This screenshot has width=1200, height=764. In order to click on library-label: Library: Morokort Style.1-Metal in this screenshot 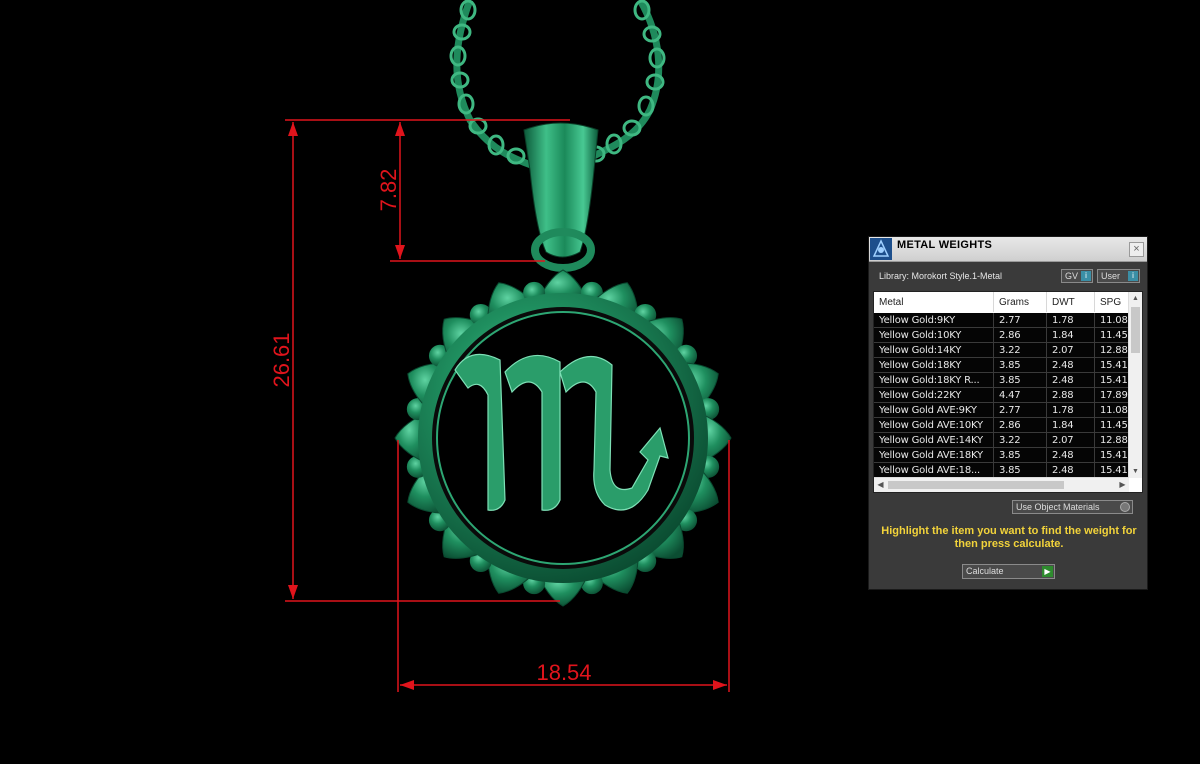, I will do `click(941, 276)`.